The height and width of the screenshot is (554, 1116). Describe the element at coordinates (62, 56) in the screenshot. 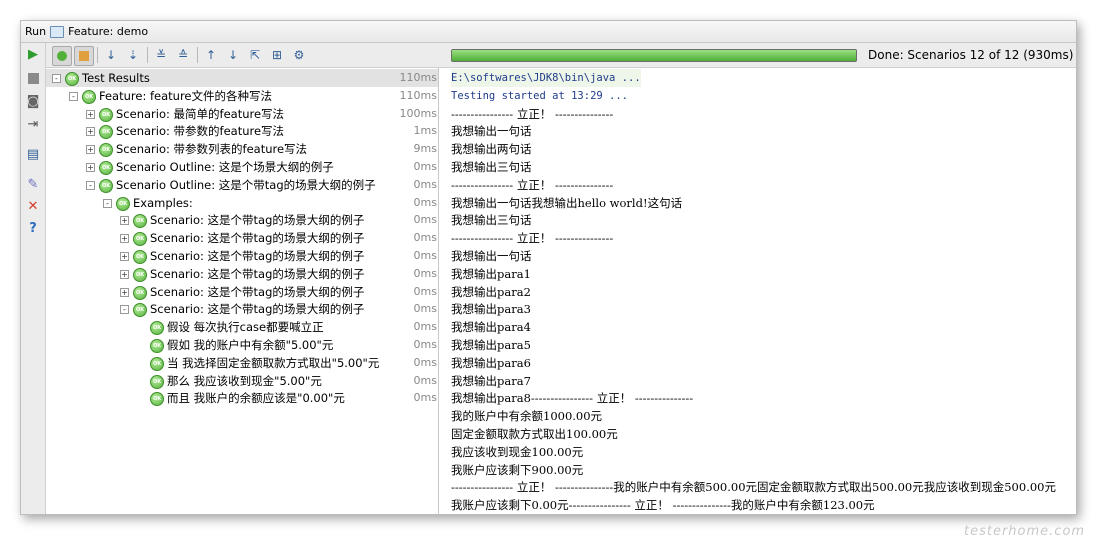

I see `show-passed-icon` at that location.